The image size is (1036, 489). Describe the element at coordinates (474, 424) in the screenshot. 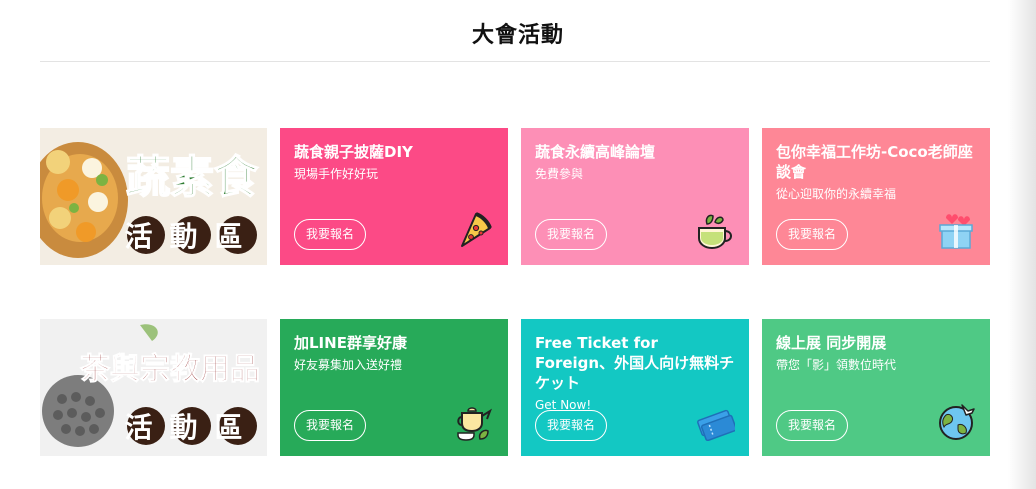

I see `teapot-icon` at that location.